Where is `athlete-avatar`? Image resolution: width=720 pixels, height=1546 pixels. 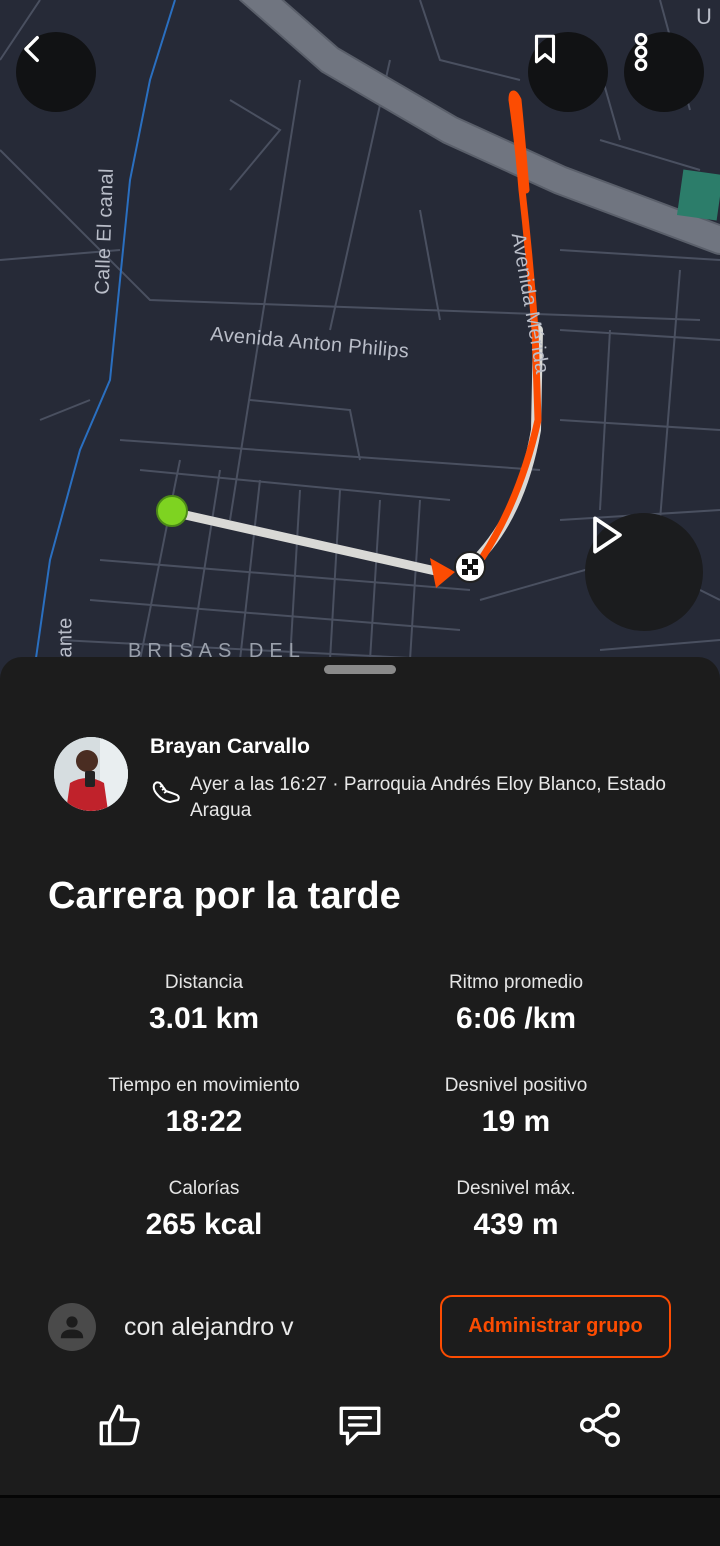
athlete-avatar is located at coordinates (91, 774).